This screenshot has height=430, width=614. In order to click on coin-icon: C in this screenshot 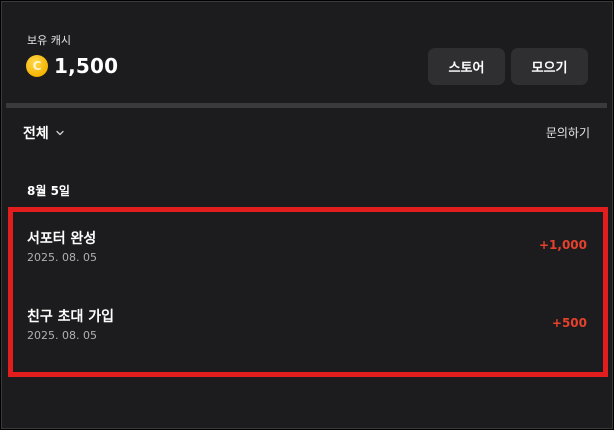, I will do `click(37, 66)`.